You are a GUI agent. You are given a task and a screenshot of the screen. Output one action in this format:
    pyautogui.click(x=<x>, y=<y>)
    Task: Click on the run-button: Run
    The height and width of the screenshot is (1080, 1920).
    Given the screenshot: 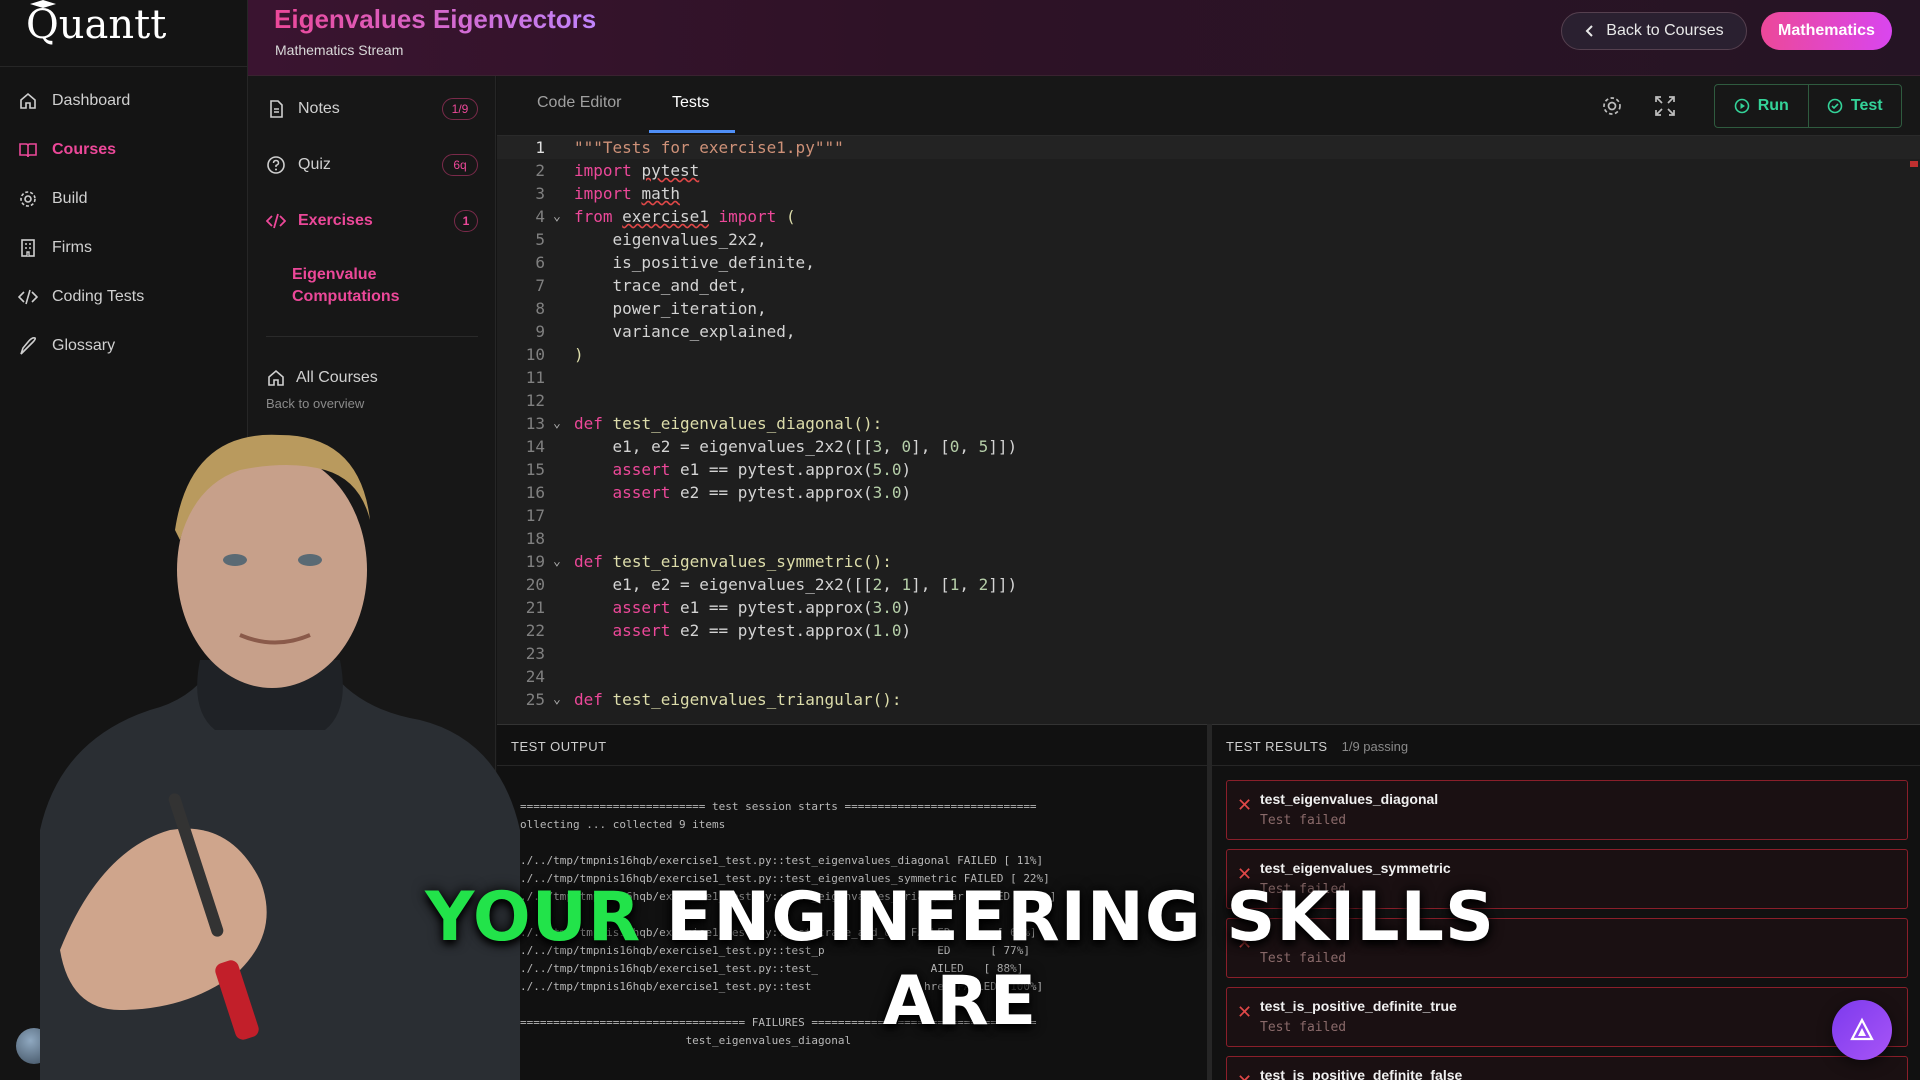 What is the action you would take?
    pyautogui.click(x=1761, y=106)
    